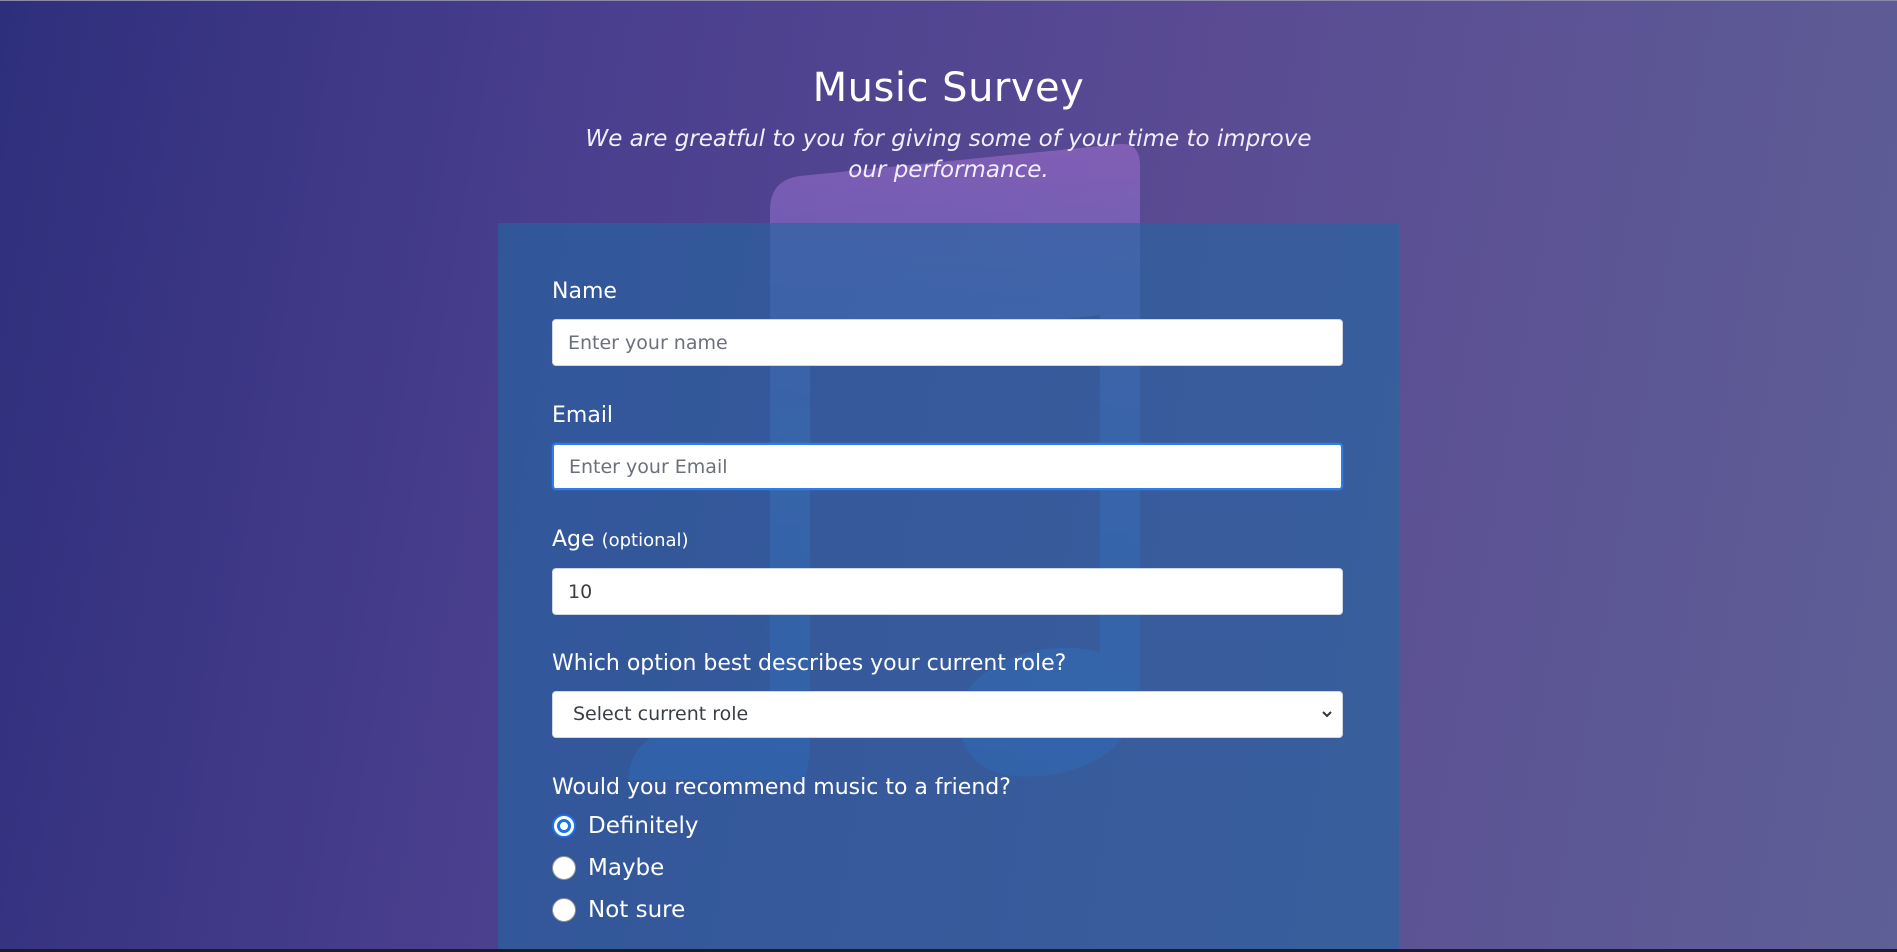 Image resolution: width=1897 pixels, height=952 pixels. What do you see at coordinates (1327, 714) in the screenshot?
I see `chevron-down-icon` at bounding box center [1327, 714].